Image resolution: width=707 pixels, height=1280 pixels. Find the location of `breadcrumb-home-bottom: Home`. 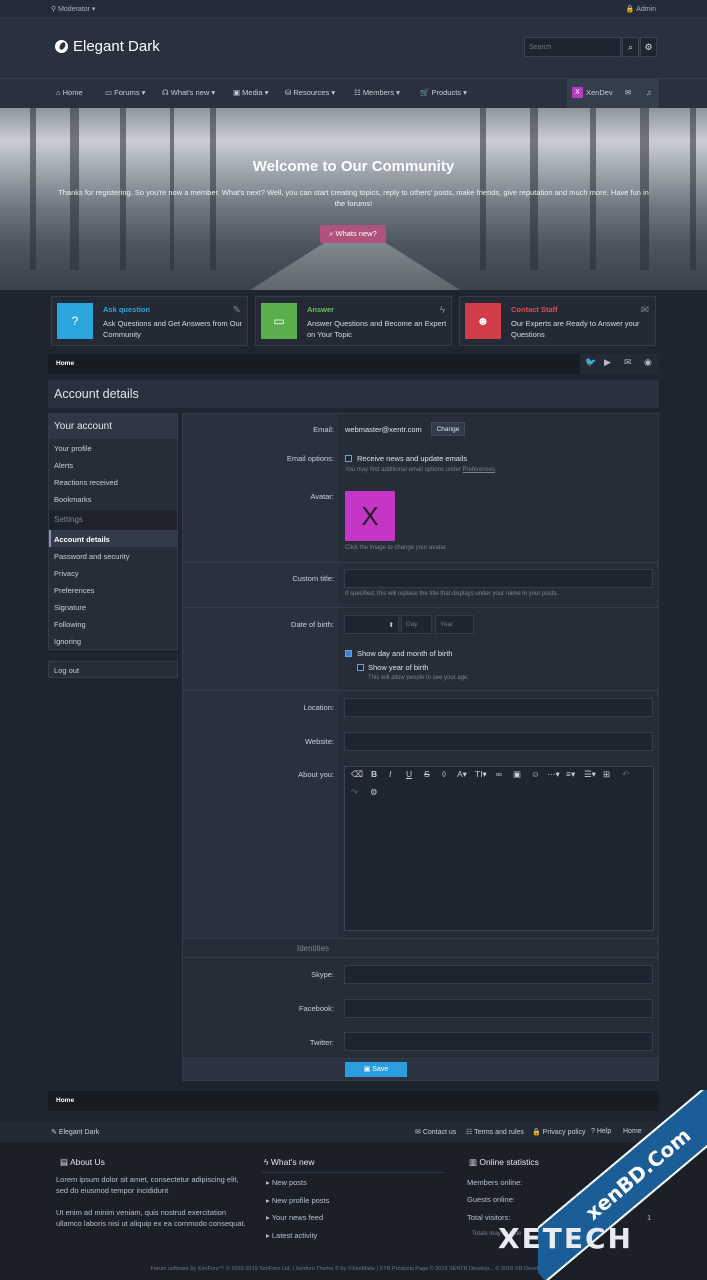

breadcrumb-home-bottom: Home is located at coordinates (65, 1100).